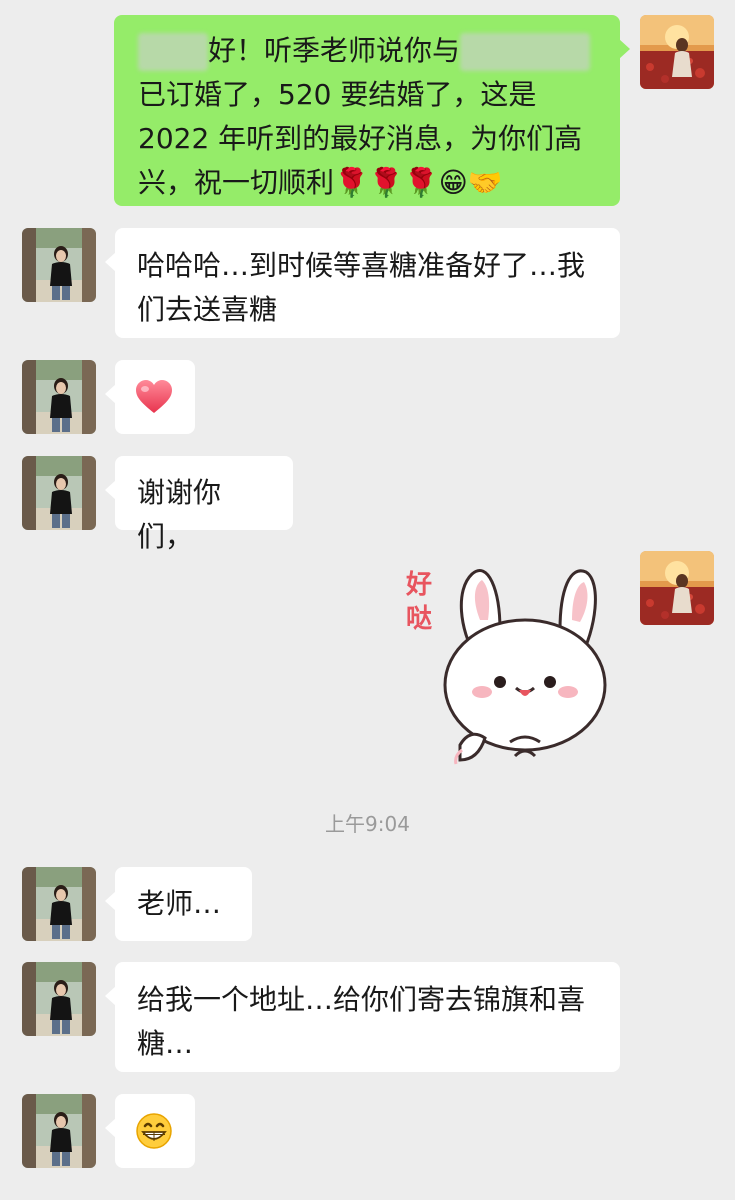 The image size is (735, 1200). Describe the element at coordinates (154, 1131) in the screenshot. I see `grinning-face-icon` at that location.